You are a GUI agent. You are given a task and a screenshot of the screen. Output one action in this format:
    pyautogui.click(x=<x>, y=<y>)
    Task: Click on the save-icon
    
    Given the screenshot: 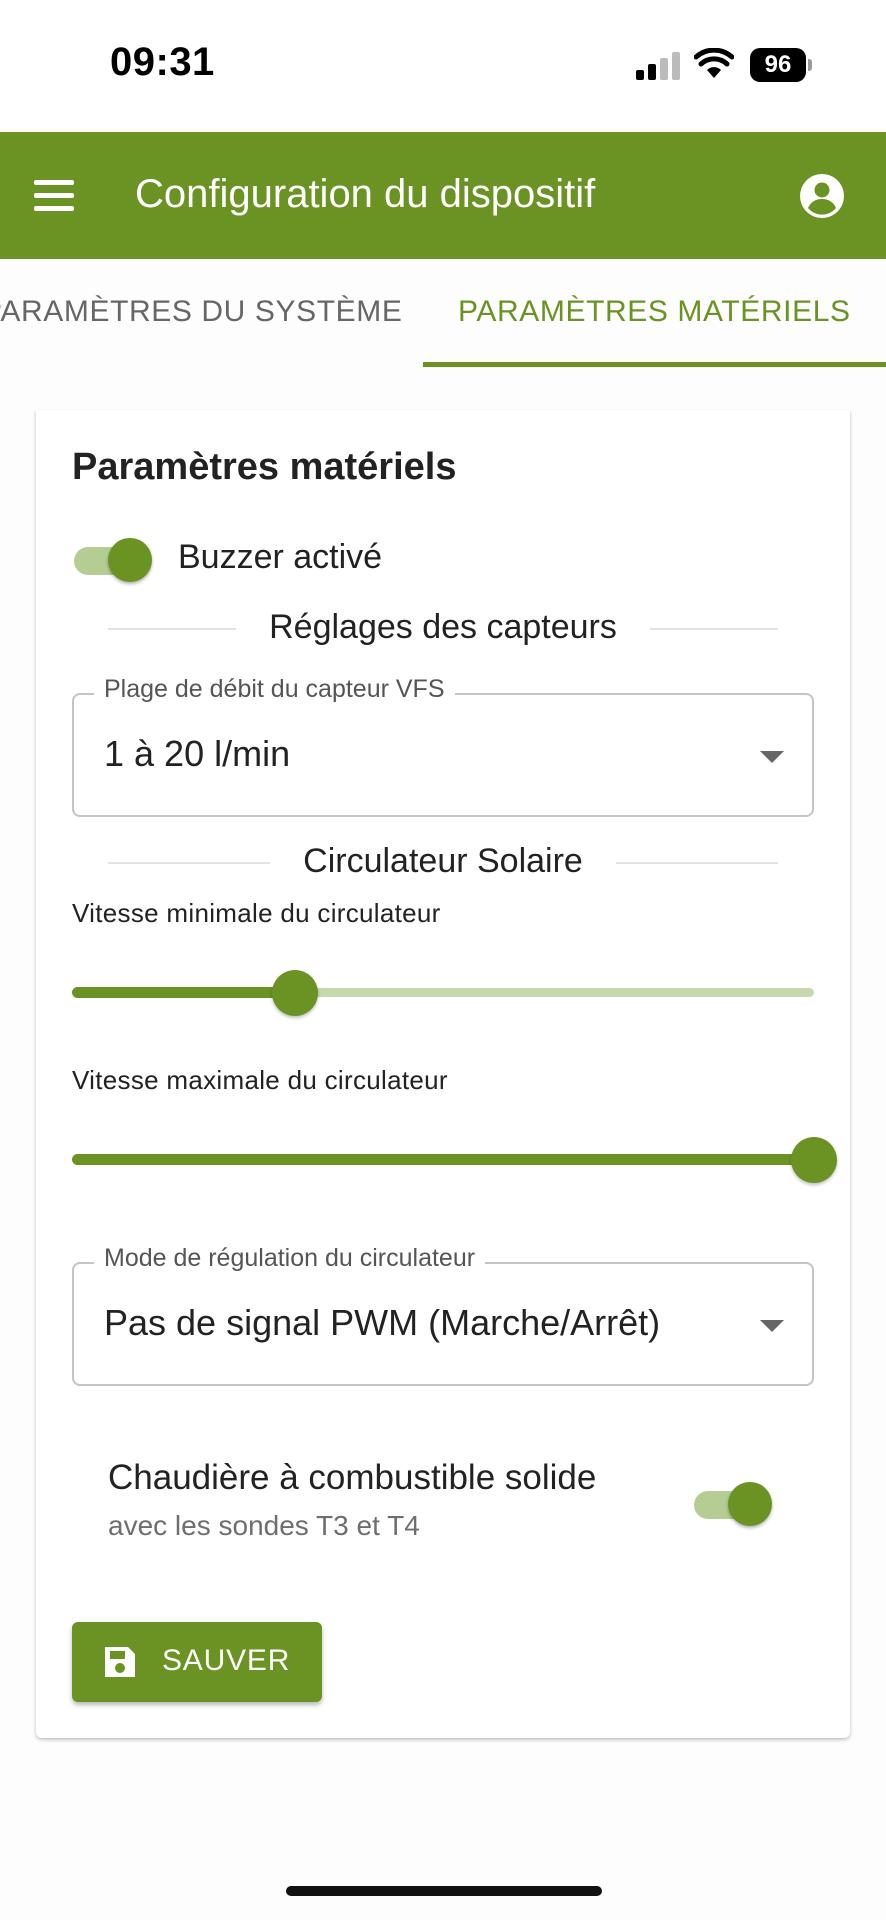 What is the action you would take?
    pyautogui.click(x=120, y=1662)
    